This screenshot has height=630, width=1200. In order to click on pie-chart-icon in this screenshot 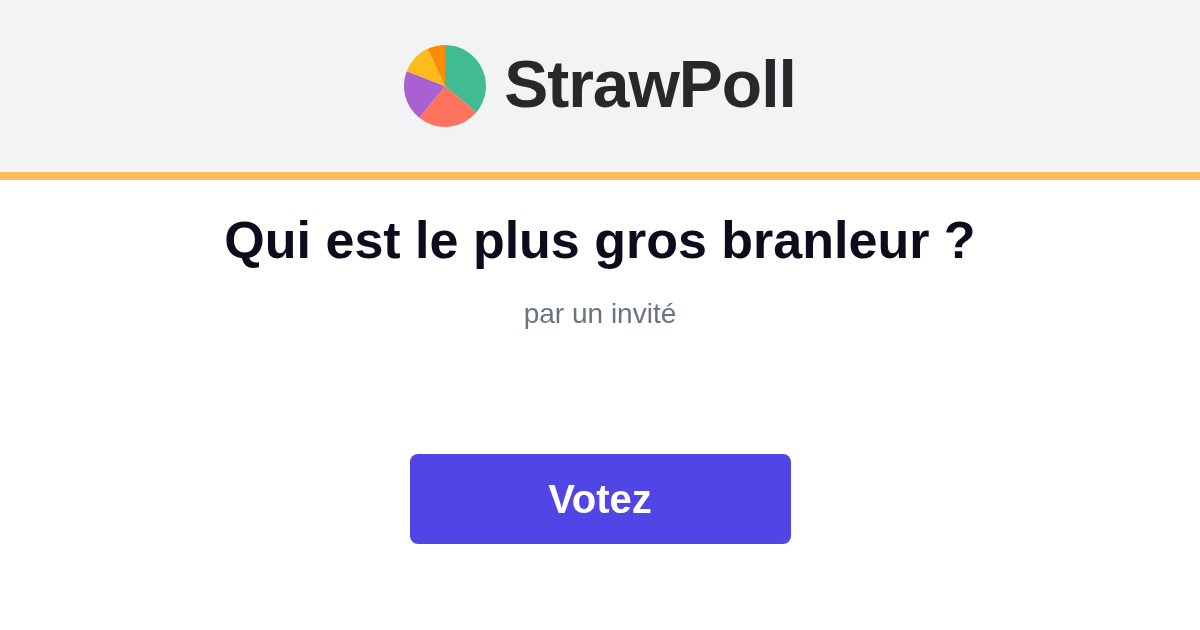, I will do `click(445, 86)`.